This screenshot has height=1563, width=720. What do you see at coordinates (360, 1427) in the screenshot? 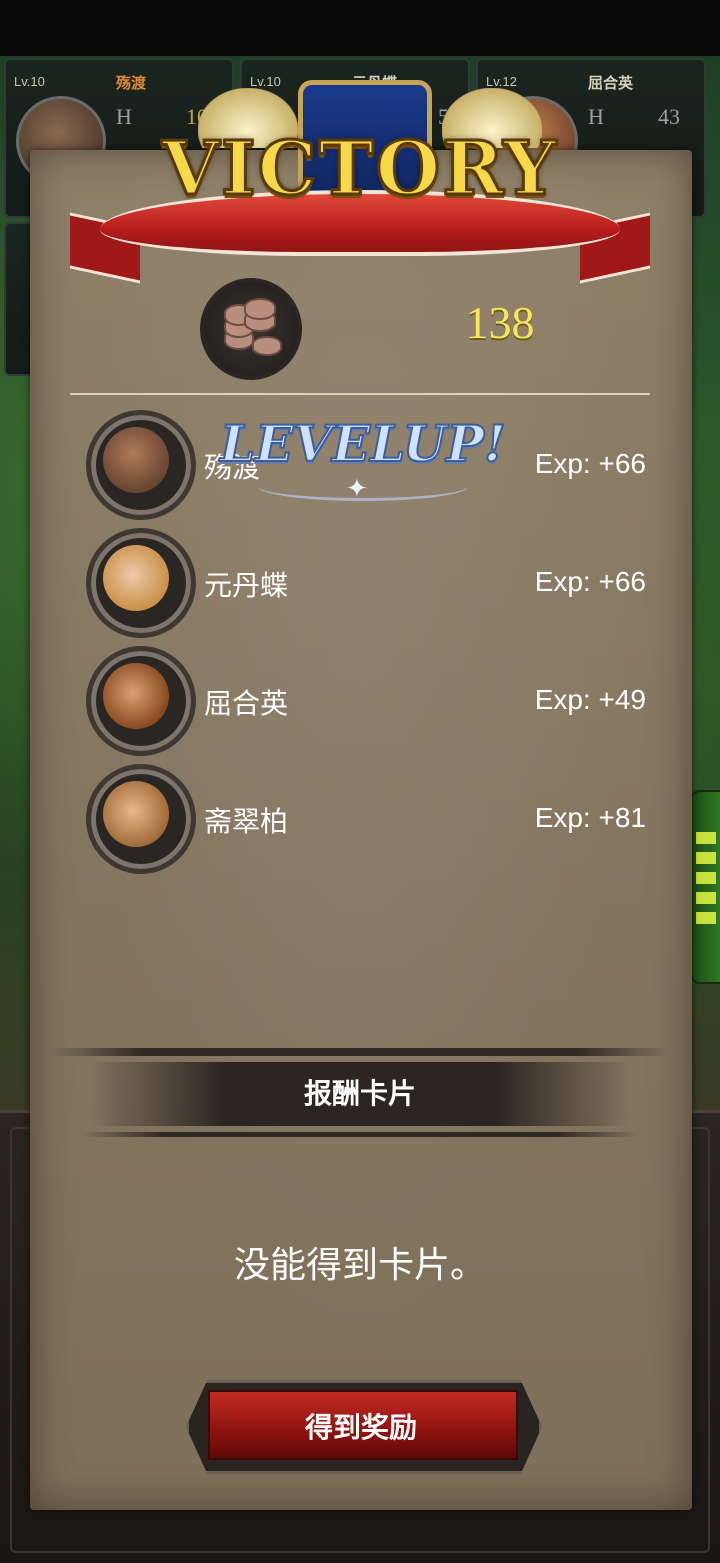
I see `claim-reward-label: 得到奖励` at bounding box center [360, 1427].